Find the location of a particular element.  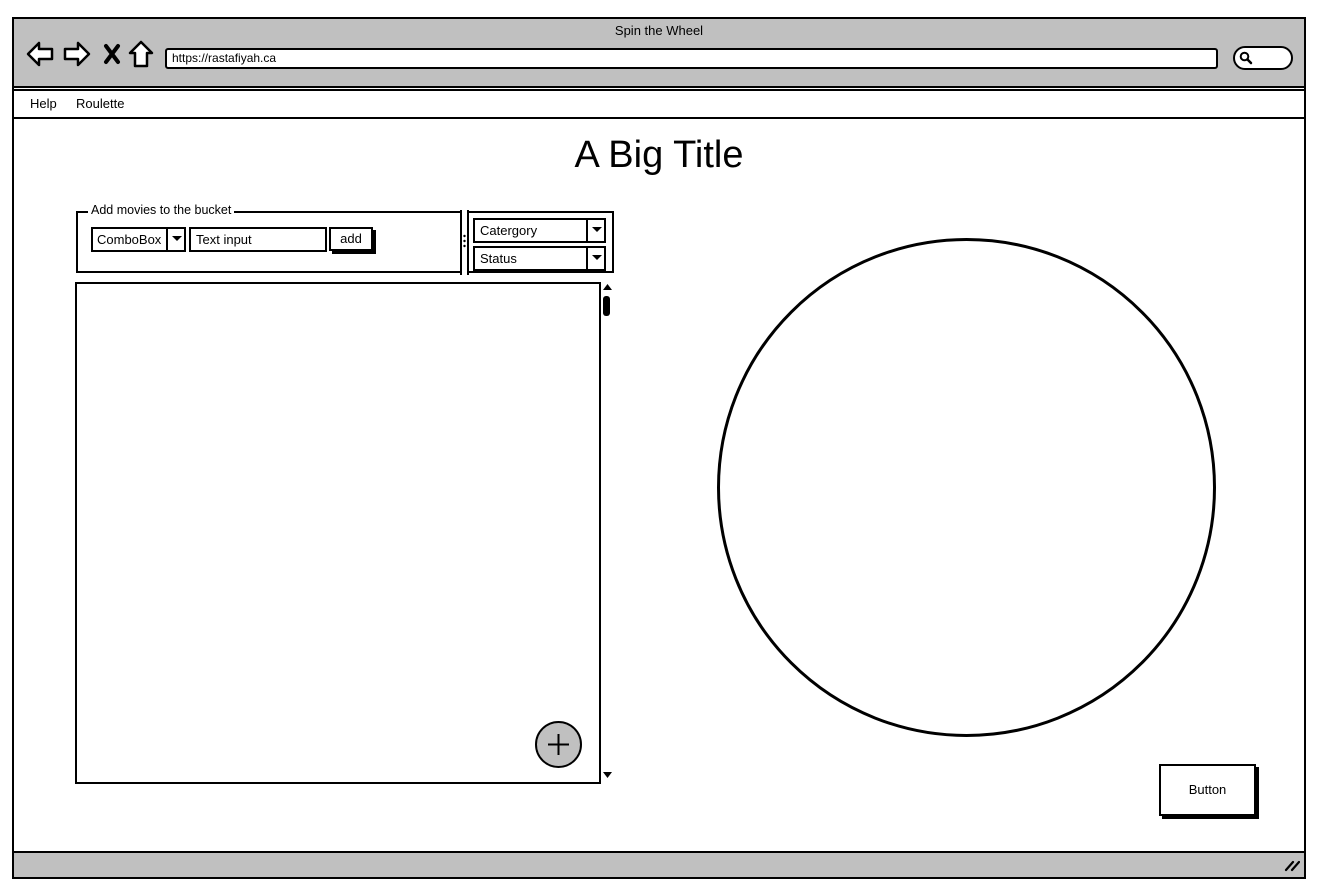

plus-icon is located at coordinates (558, 744).